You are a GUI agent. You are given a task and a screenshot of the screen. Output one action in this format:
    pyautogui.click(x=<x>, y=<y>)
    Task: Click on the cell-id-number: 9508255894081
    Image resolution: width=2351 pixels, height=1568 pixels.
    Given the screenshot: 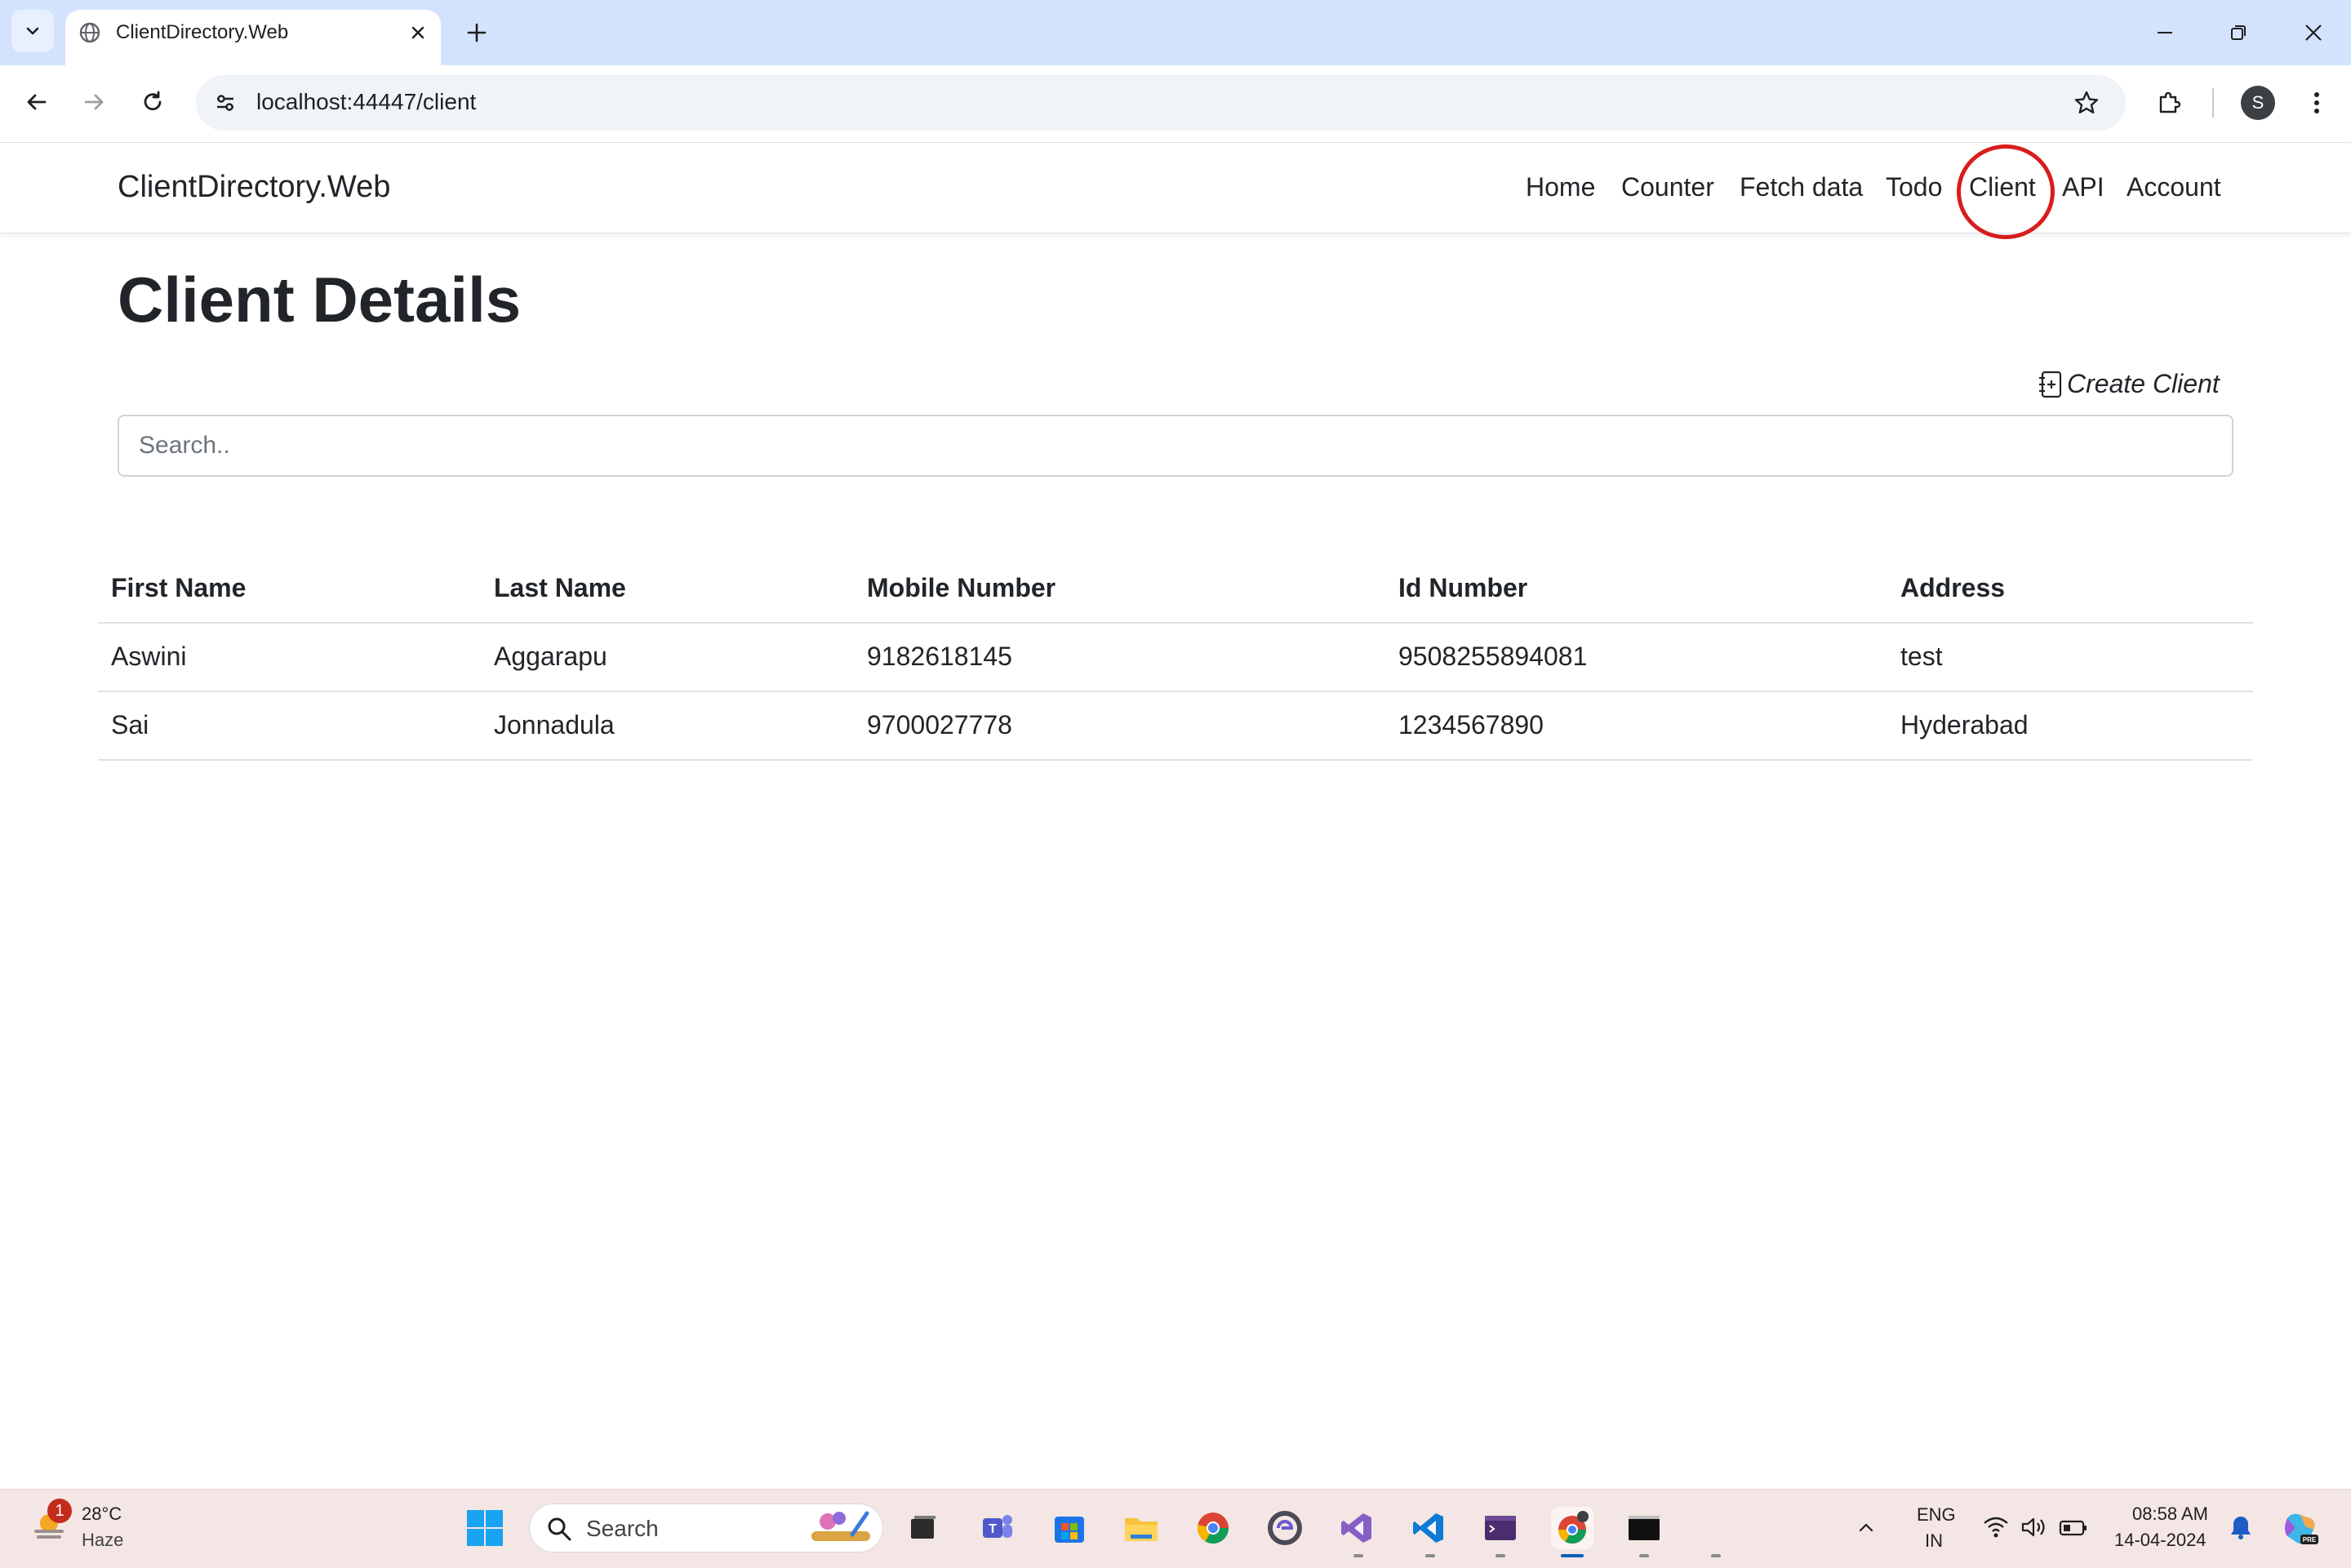 What is the action you would take?
    pyautogui.click(x=1493, y=657)
    